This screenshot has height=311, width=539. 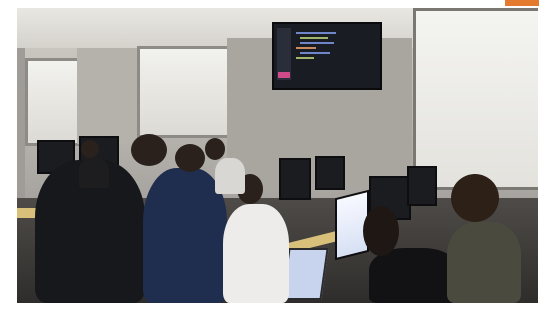 What do you see at coordinates (284, 75) in the screenshot?
I see `tv-accent` at bounding box center [284, 75].